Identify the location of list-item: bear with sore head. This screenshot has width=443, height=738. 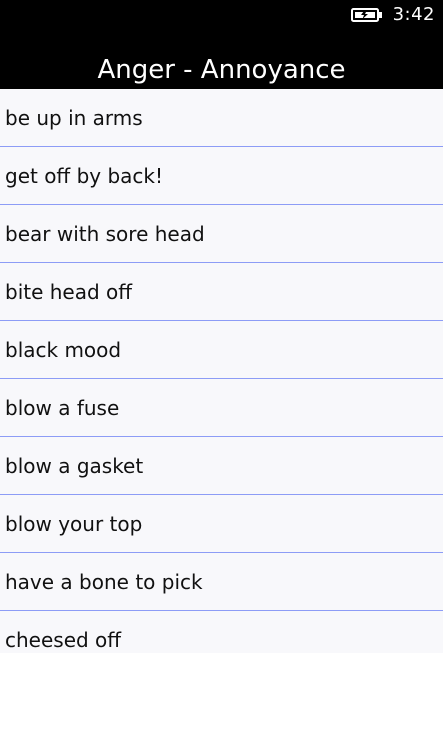
(221, 234).